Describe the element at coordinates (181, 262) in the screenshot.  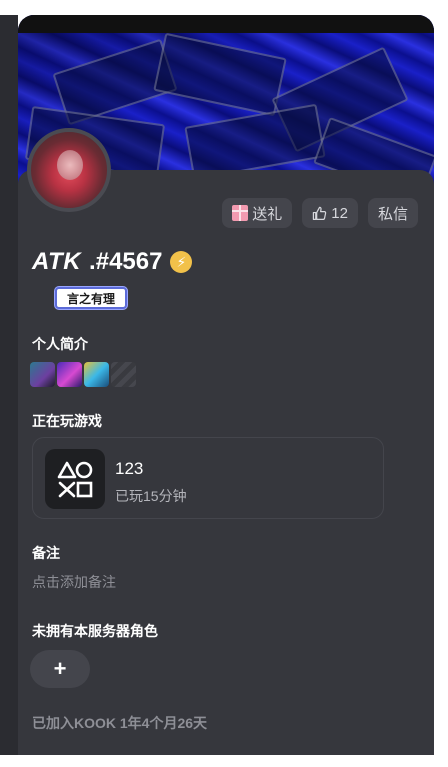
I see `lightning-bolt-icon: ⚡` at that location.